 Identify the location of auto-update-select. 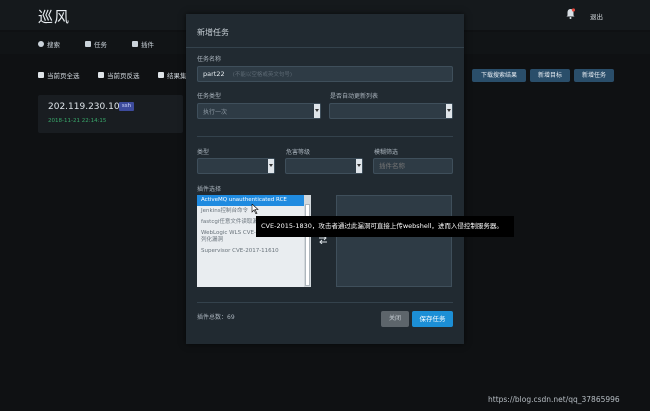
(391, 111).